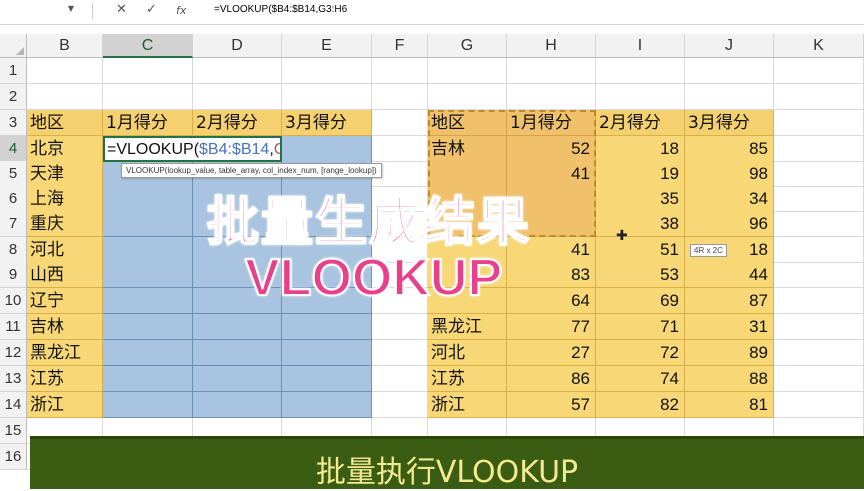 The width and height of the screenshot is (864, 491). What do you see at coordinates (729, 405) in the screenshot?
I see `right-score-cell: 81` at bounding box center [729, 405].